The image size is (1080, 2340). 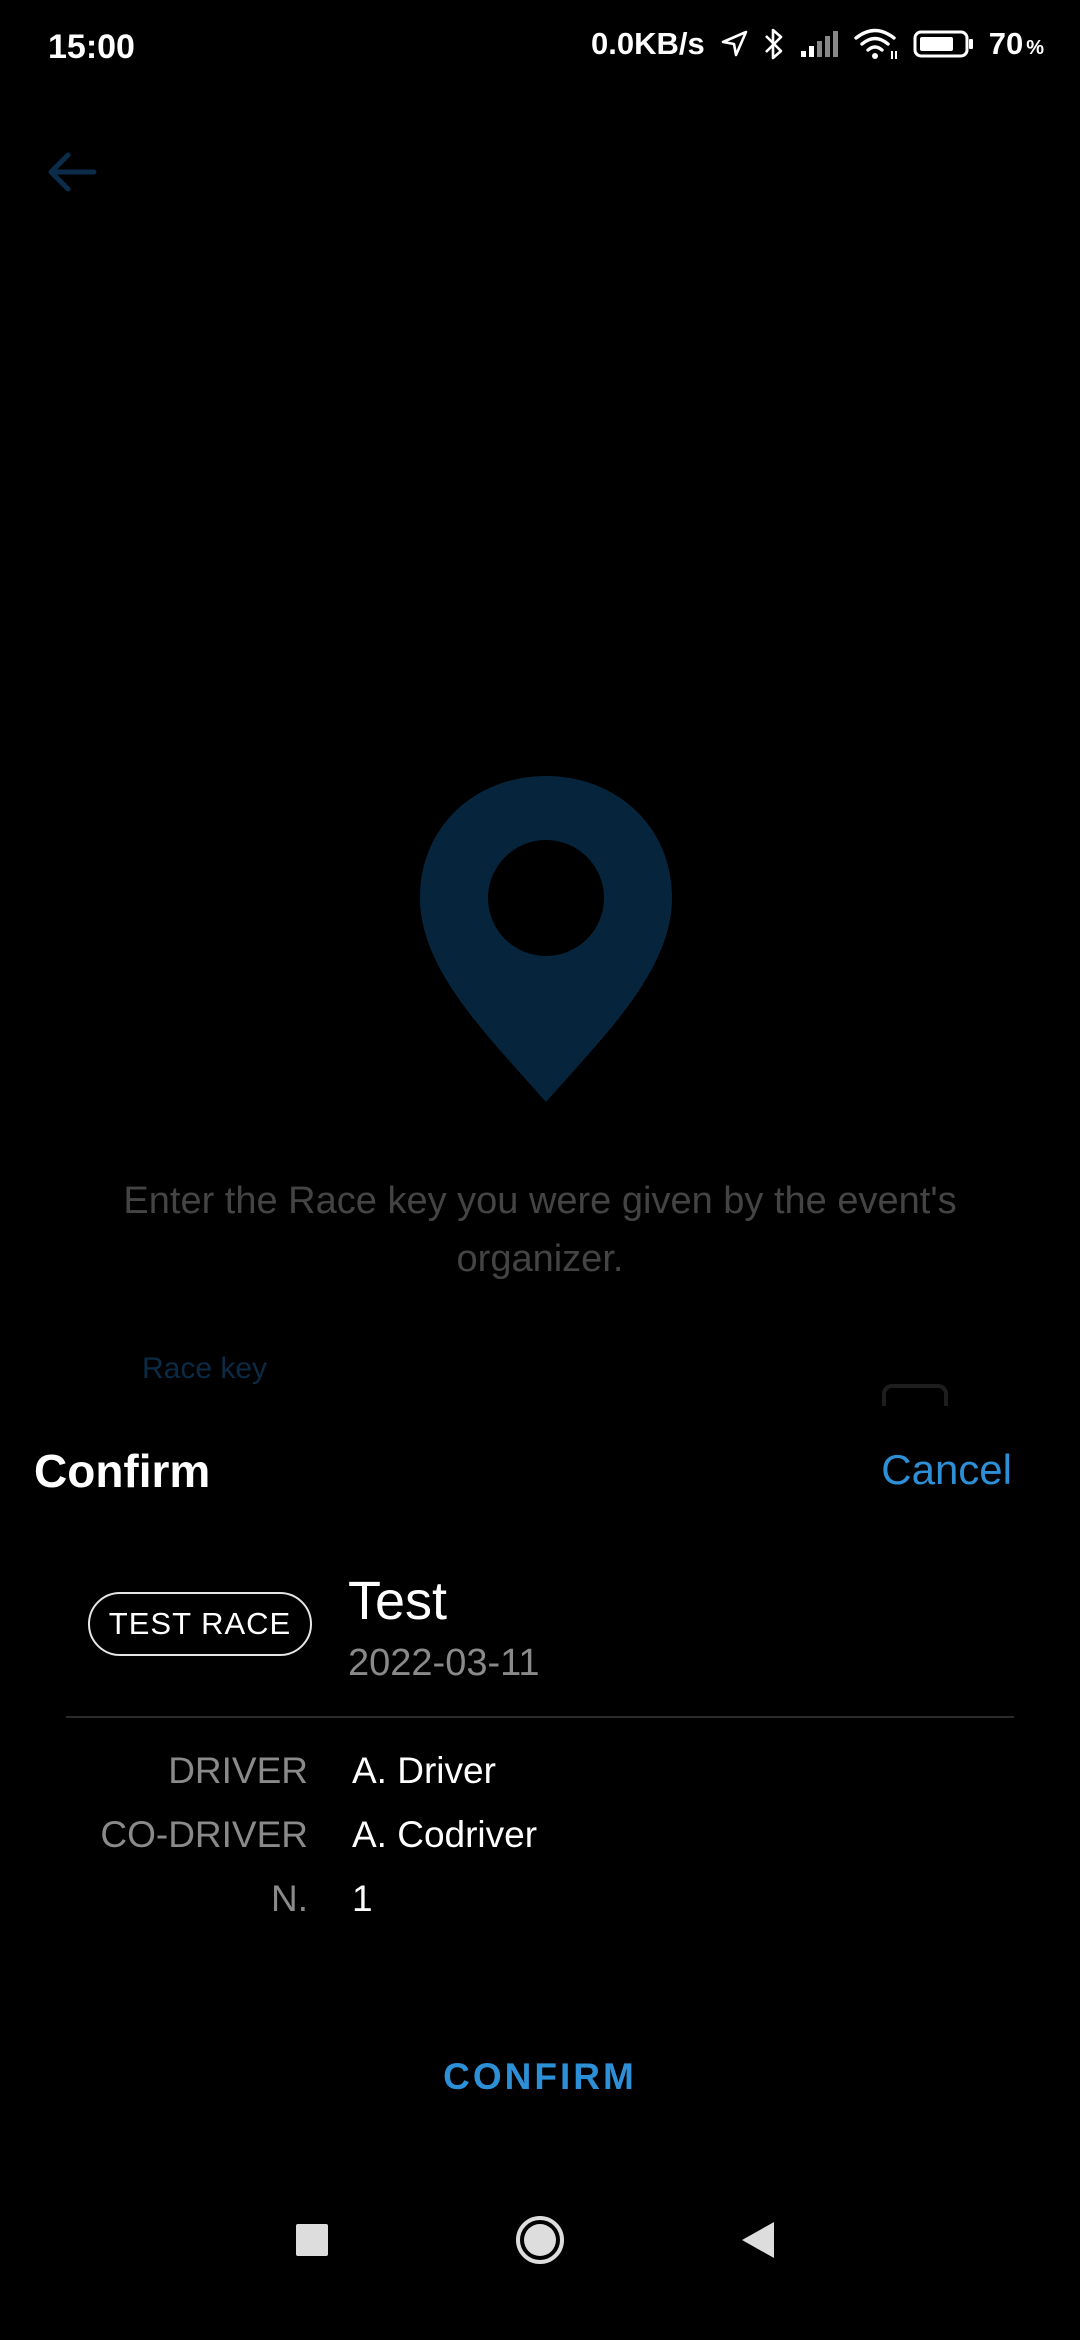 I want to click on driver-value: A. Driver, so click(x=424, y=1770).